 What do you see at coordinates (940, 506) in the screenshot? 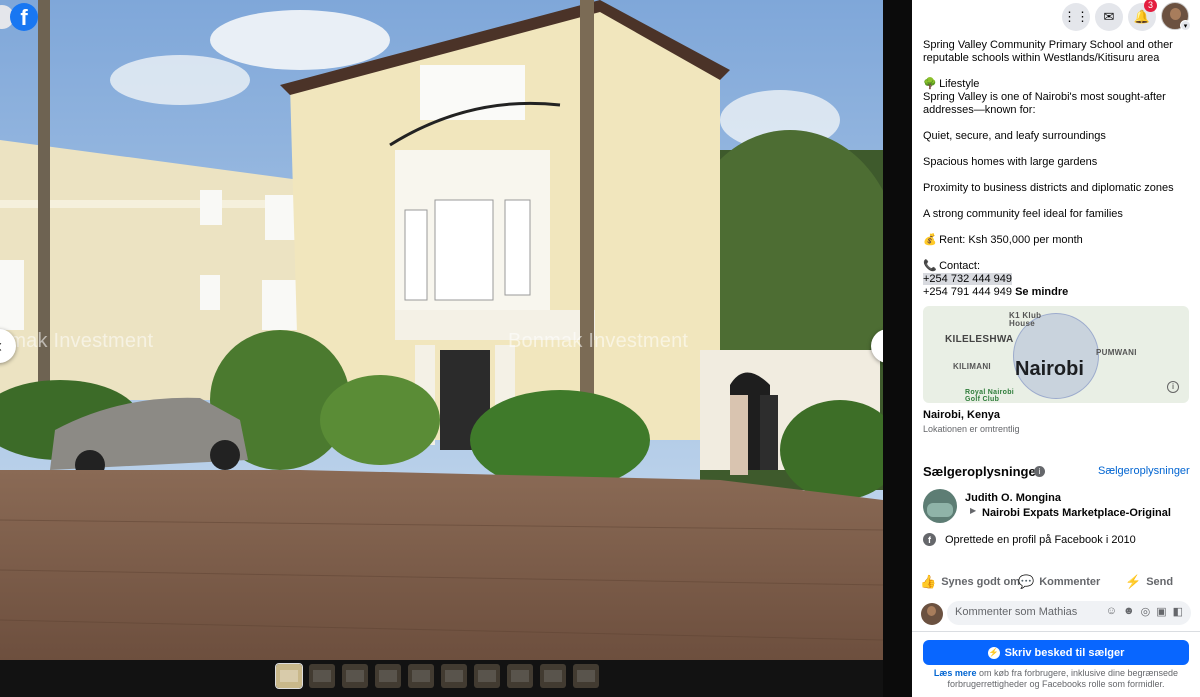
I see `seller-avatar` at bounding box center [940, 506].